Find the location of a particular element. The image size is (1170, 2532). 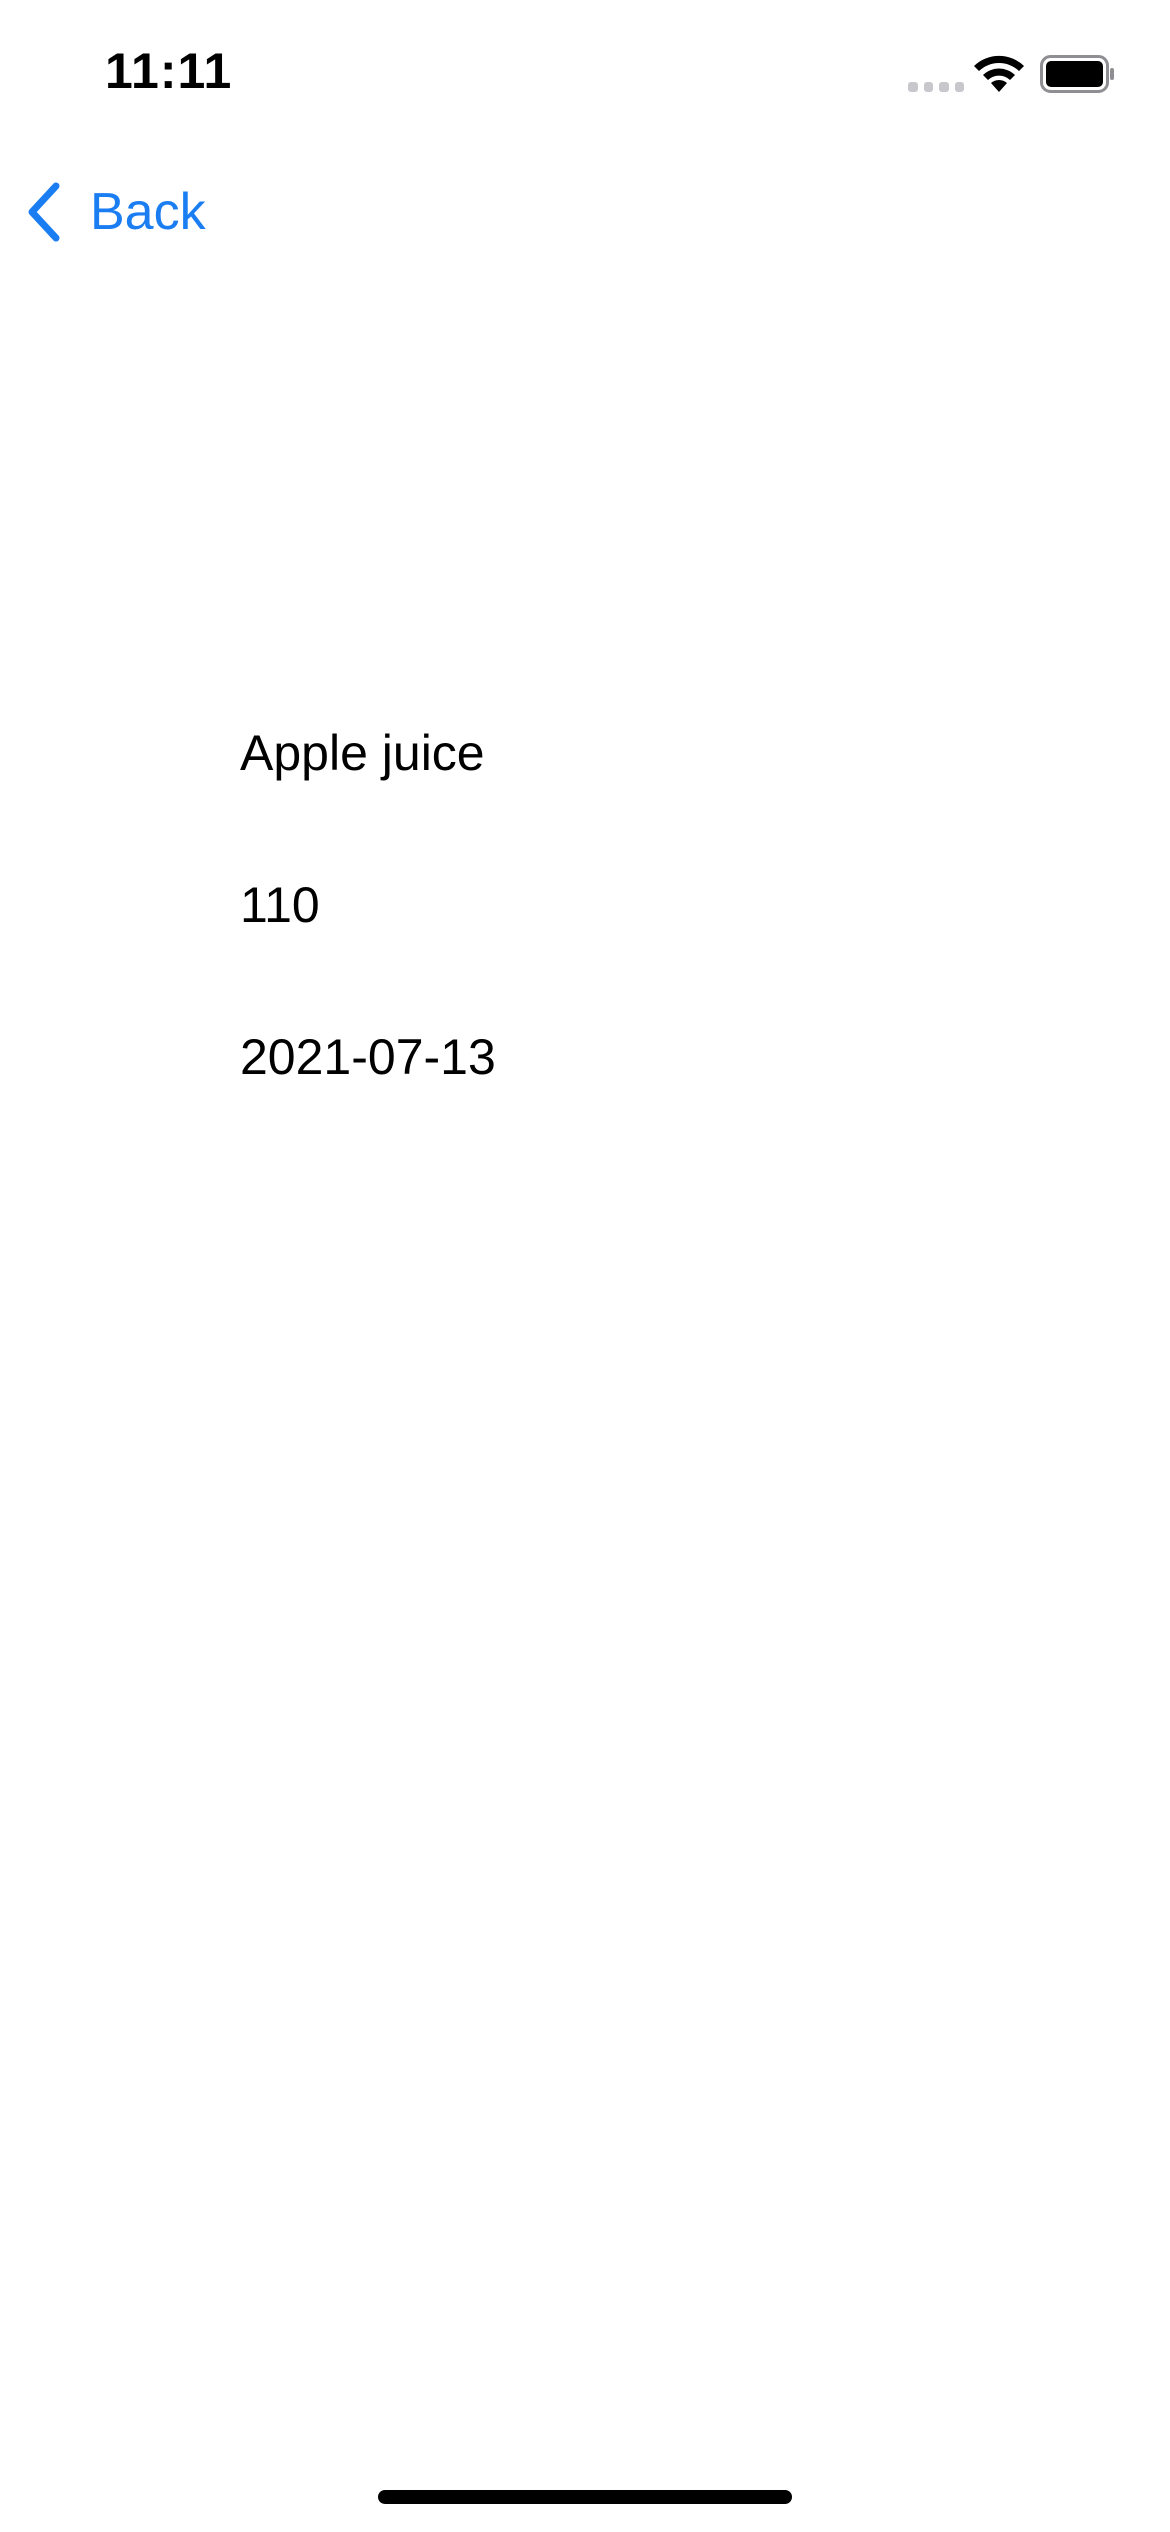

home-indicator is located at coordinates (585, 2497).